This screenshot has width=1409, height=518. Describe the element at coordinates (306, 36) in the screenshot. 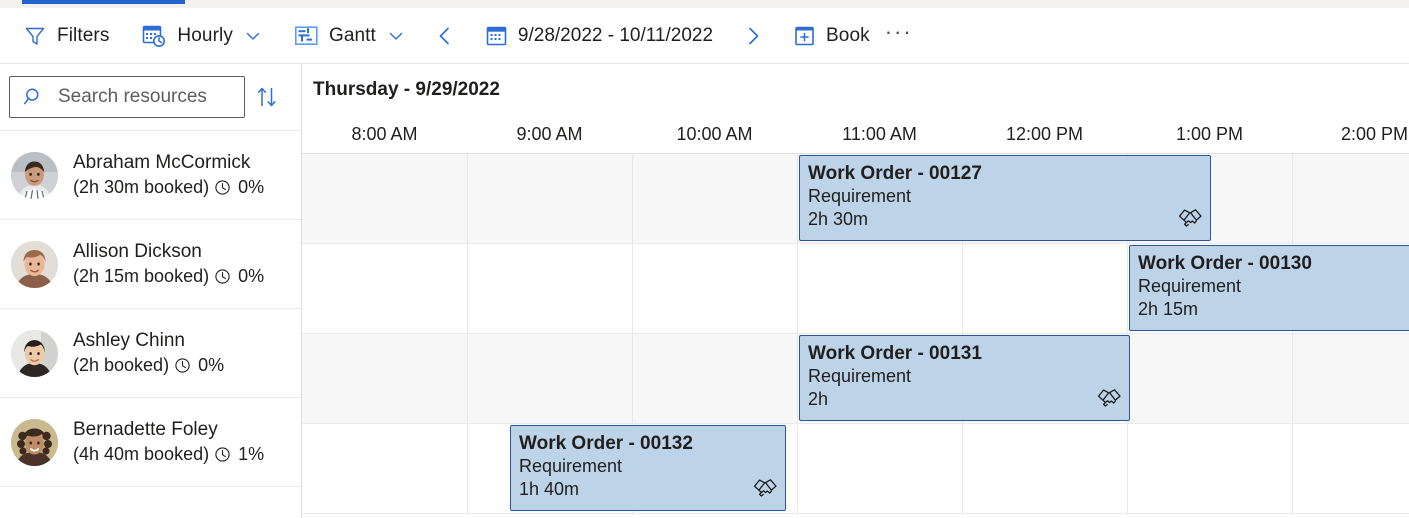

I see `gantt-icon` at that location.